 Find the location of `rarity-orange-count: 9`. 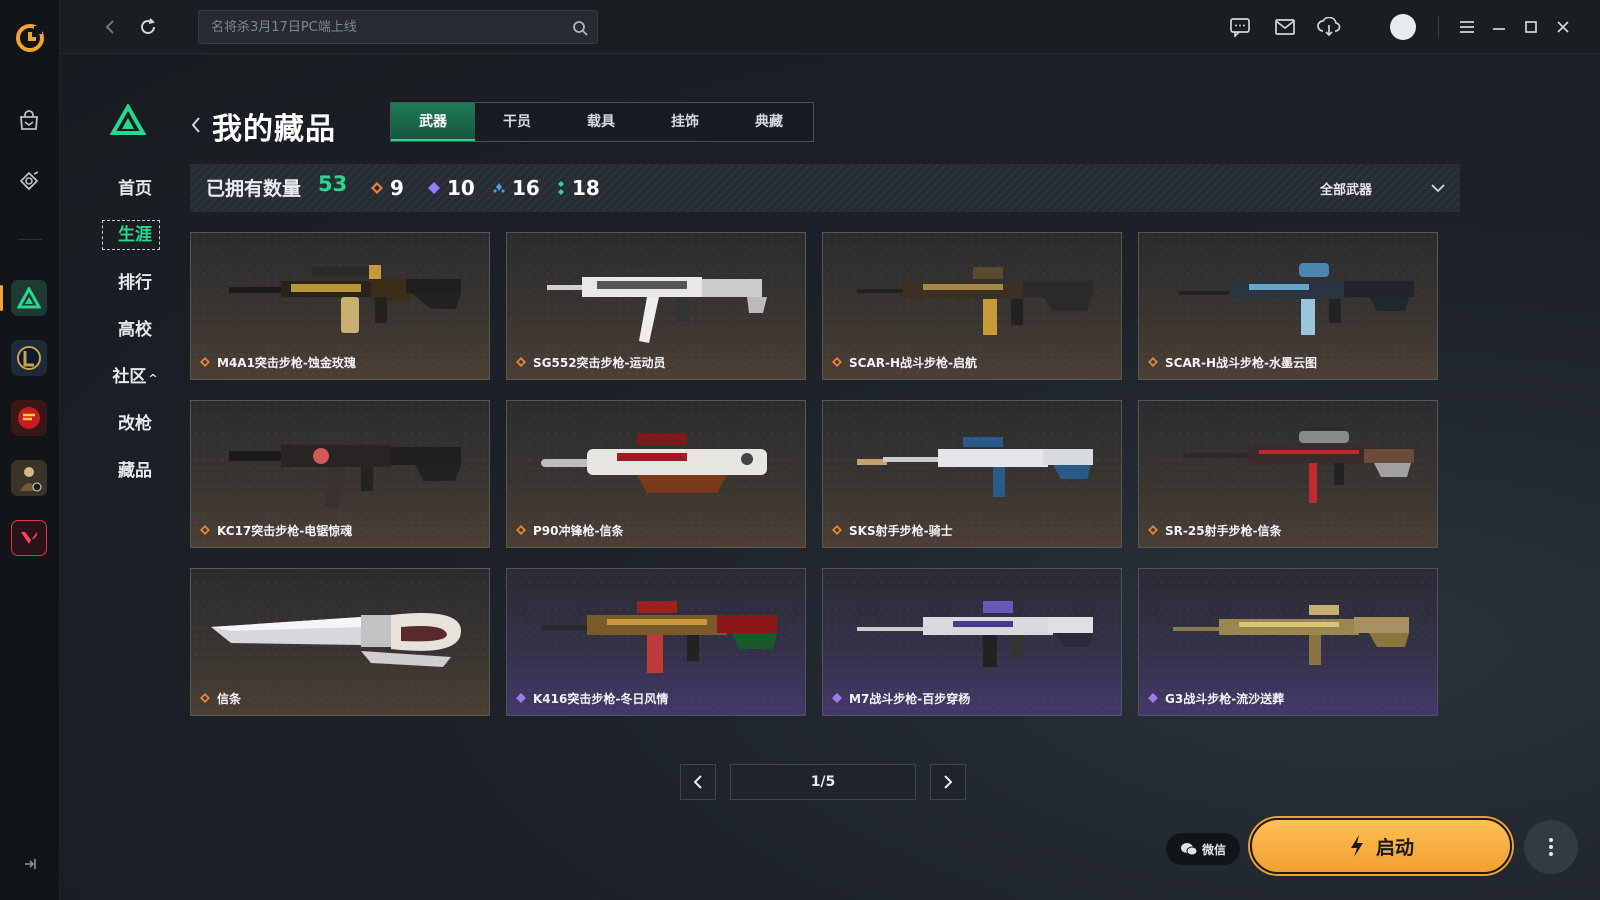

rarity-orange-count: 9 is located at coordinates (397, 188).